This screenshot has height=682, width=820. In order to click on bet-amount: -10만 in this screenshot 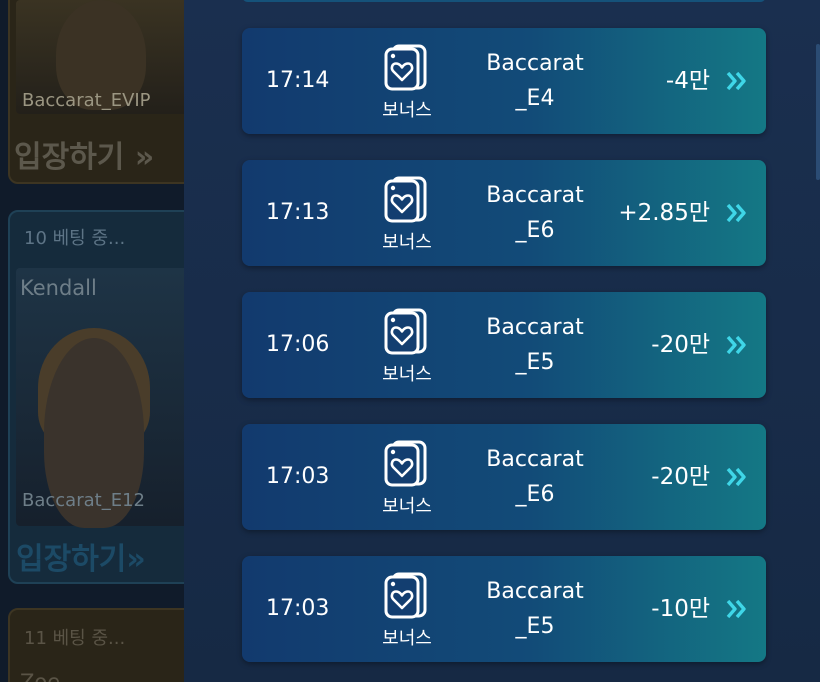, I will do `click(680, 609)`.